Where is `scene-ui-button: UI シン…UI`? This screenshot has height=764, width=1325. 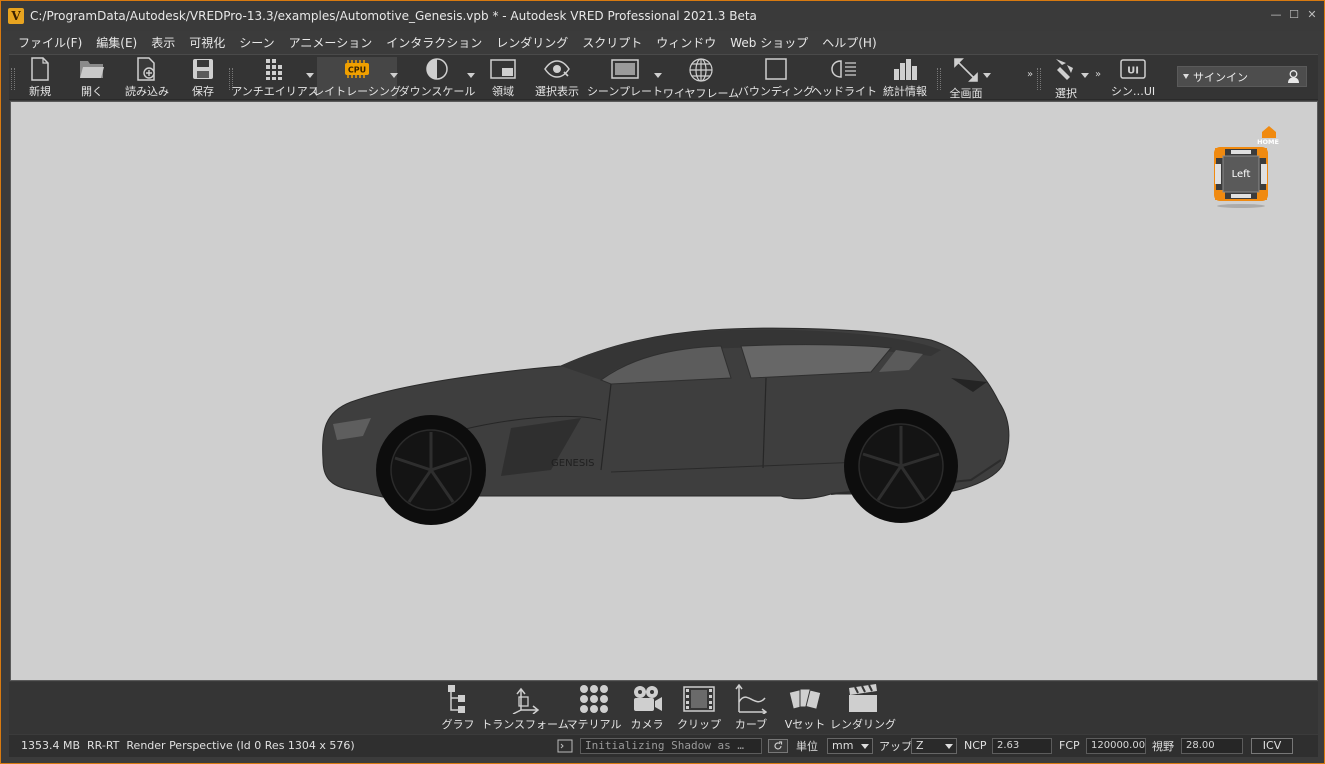
scene-ui-button: UI シン…UI is located at coordinates (1133, 78).